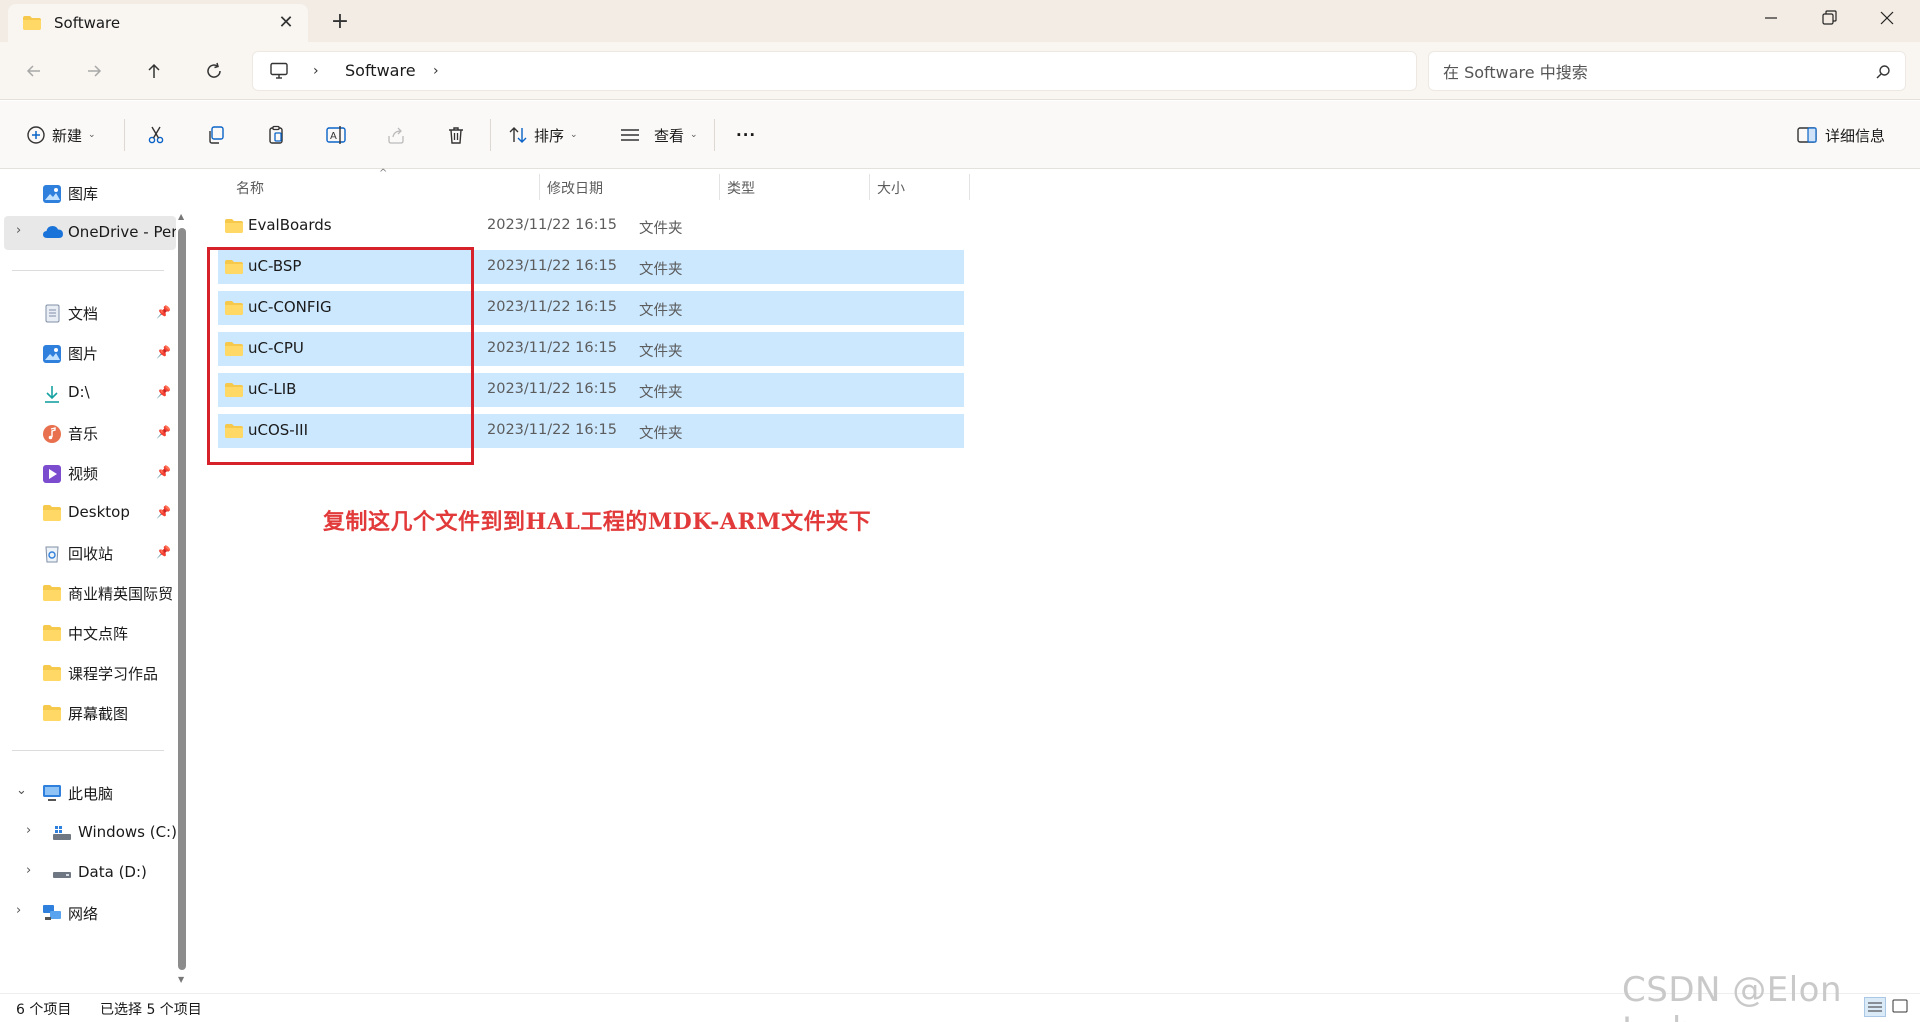  What do you see at coordinates (61, 135) in the screenshot?
I see `new-button: 新建 ⌄` at bounding box center [61, 135].